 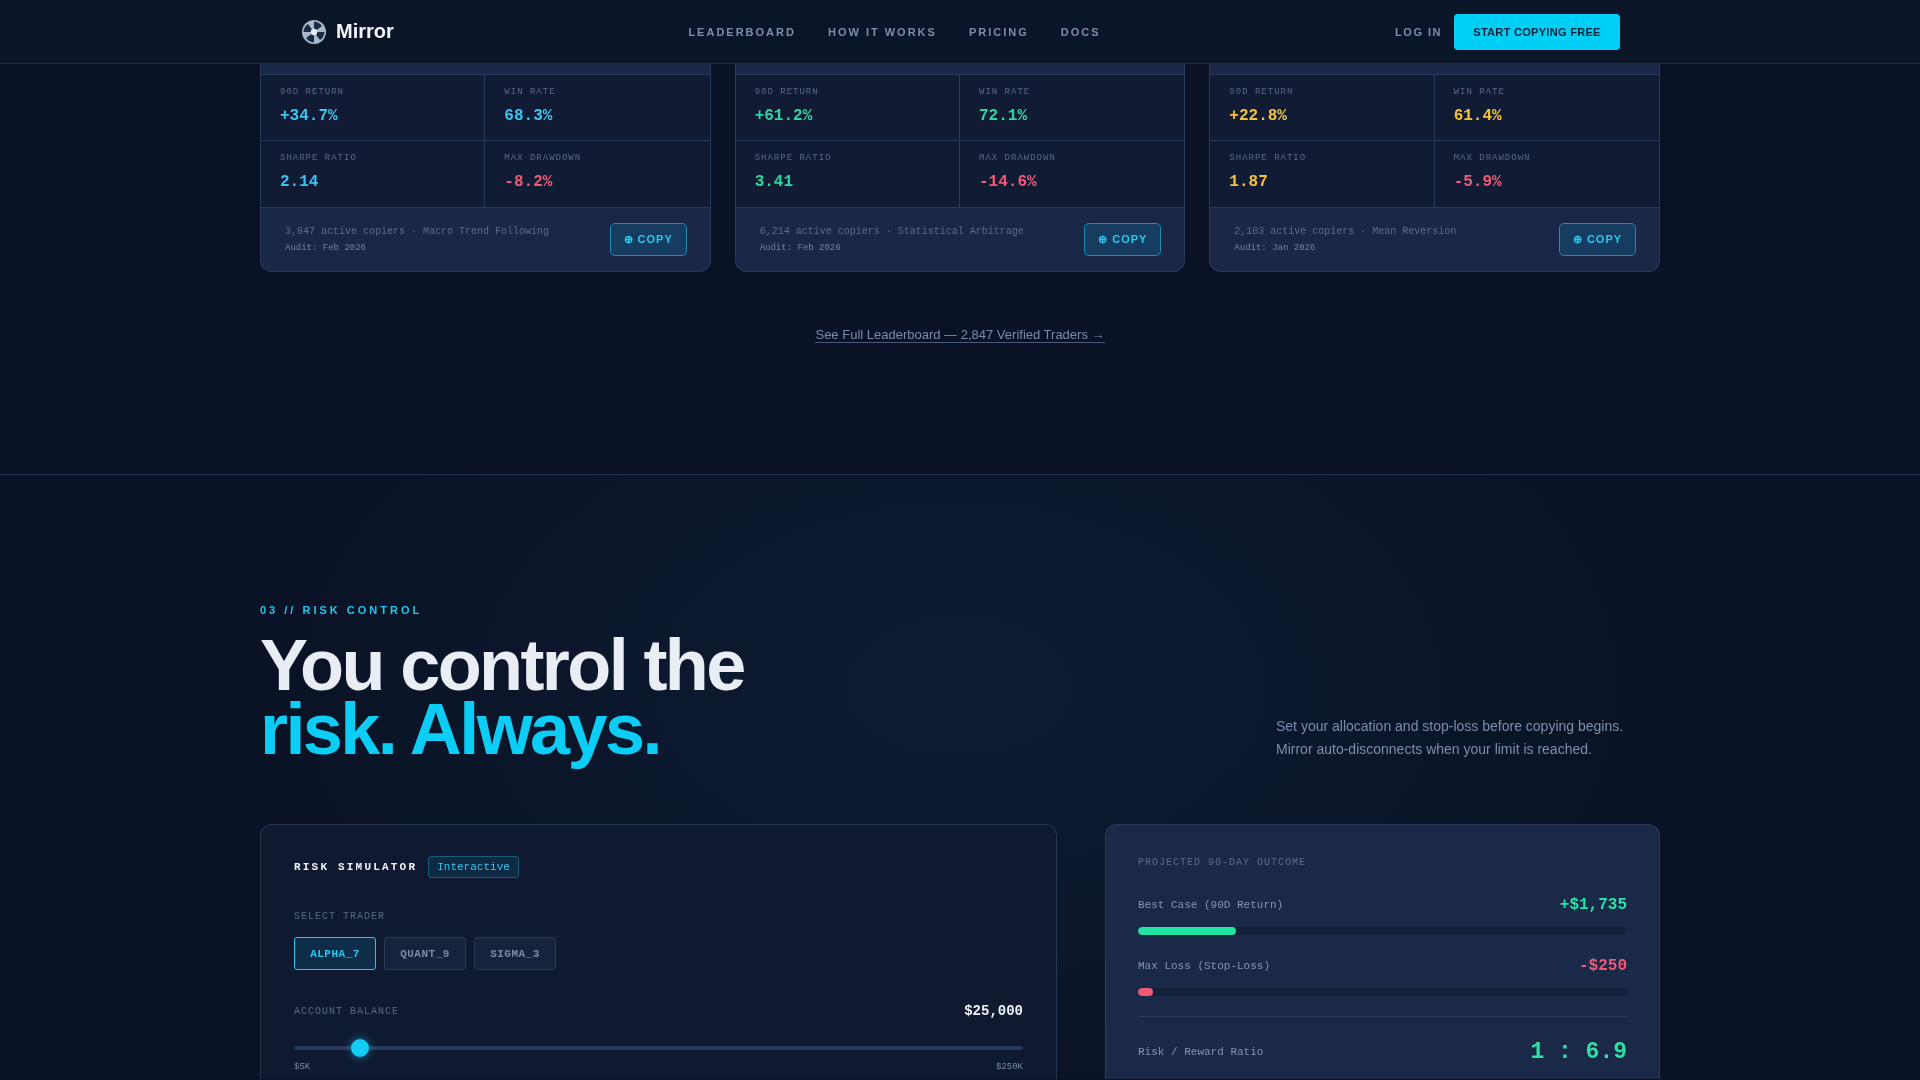 What do you see at coordinates (302, 1067) in the screenshot?
I see `slider-min-label: $5K` at bounding box center [302, 1067].